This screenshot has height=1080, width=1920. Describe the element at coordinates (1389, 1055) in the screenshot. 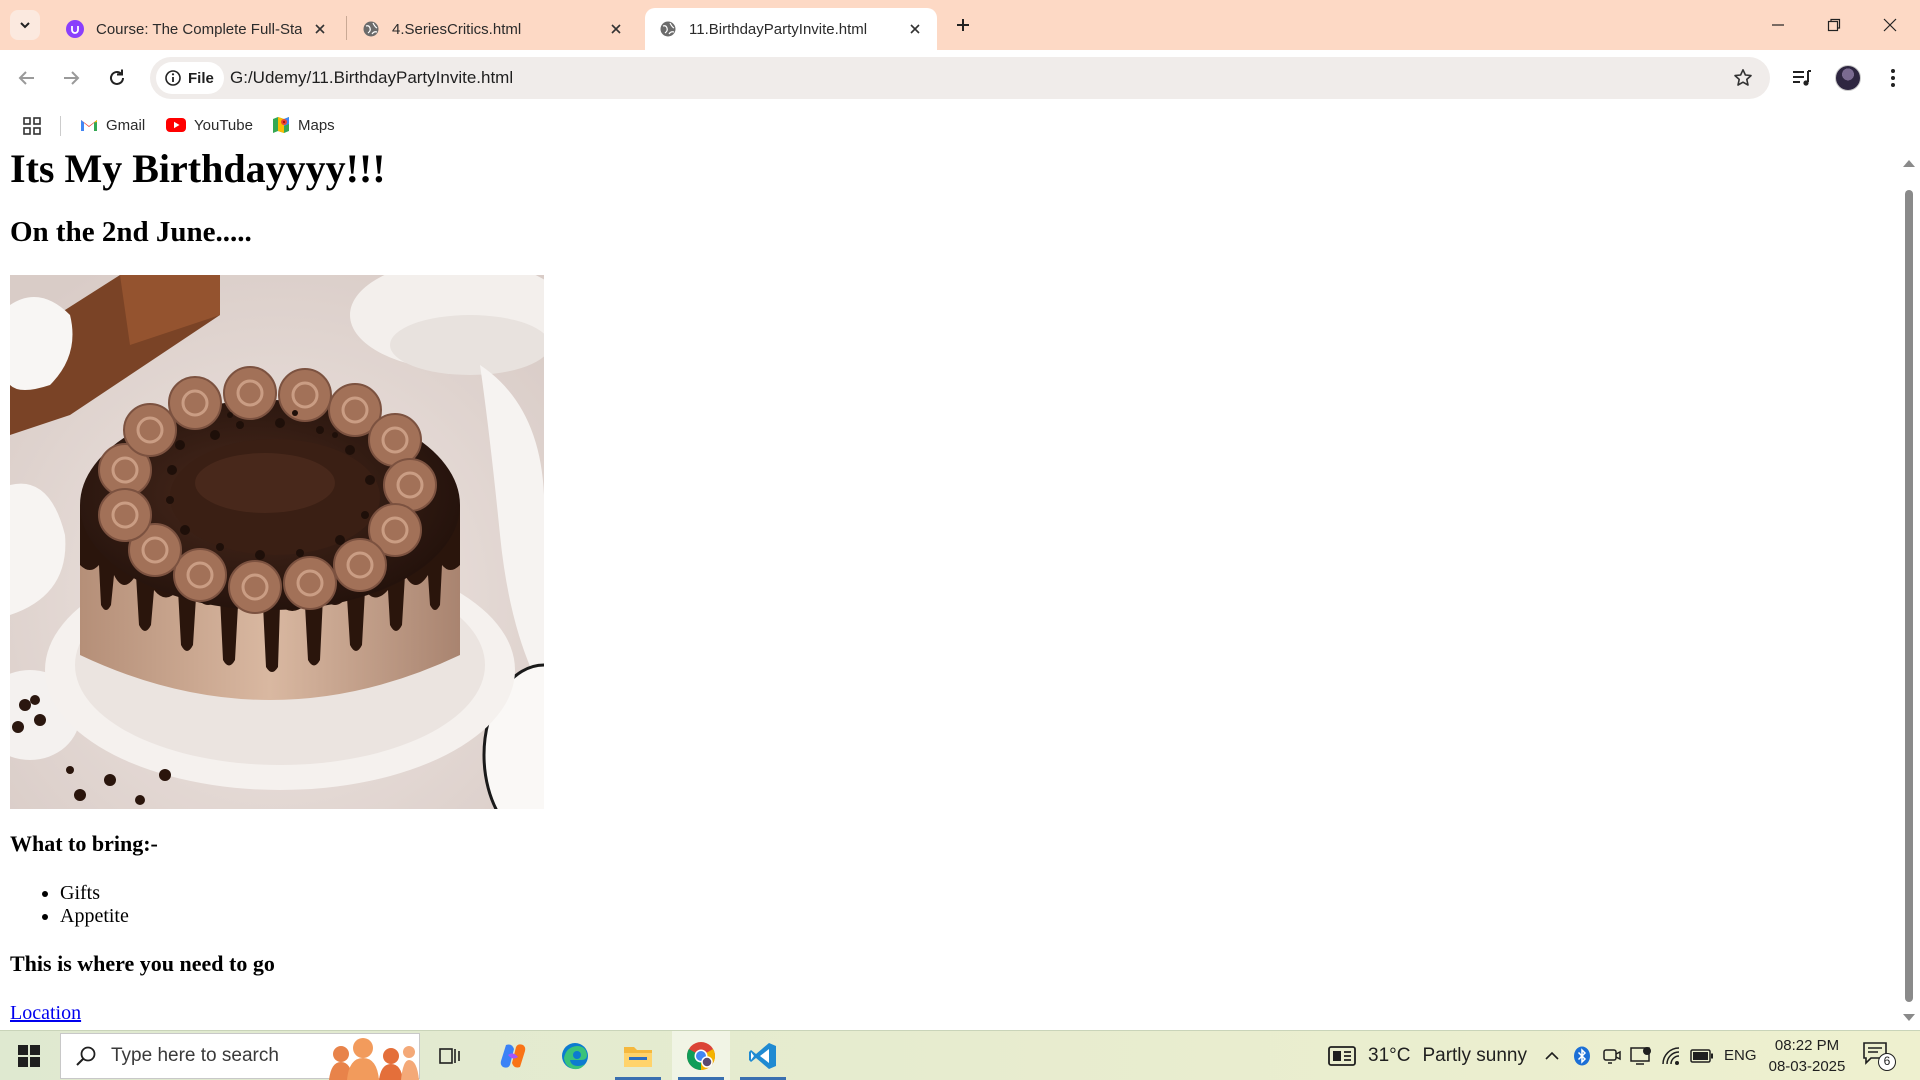

I see `weather-temperature: 31°C` at that location.